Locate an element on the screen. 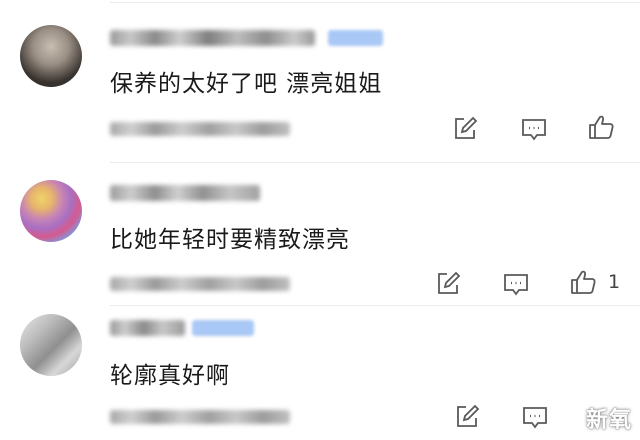 The image size is (640, 440). comment-text: 保养的太好了吧 漂亮姐姐 is located at coordinates (246, 84).